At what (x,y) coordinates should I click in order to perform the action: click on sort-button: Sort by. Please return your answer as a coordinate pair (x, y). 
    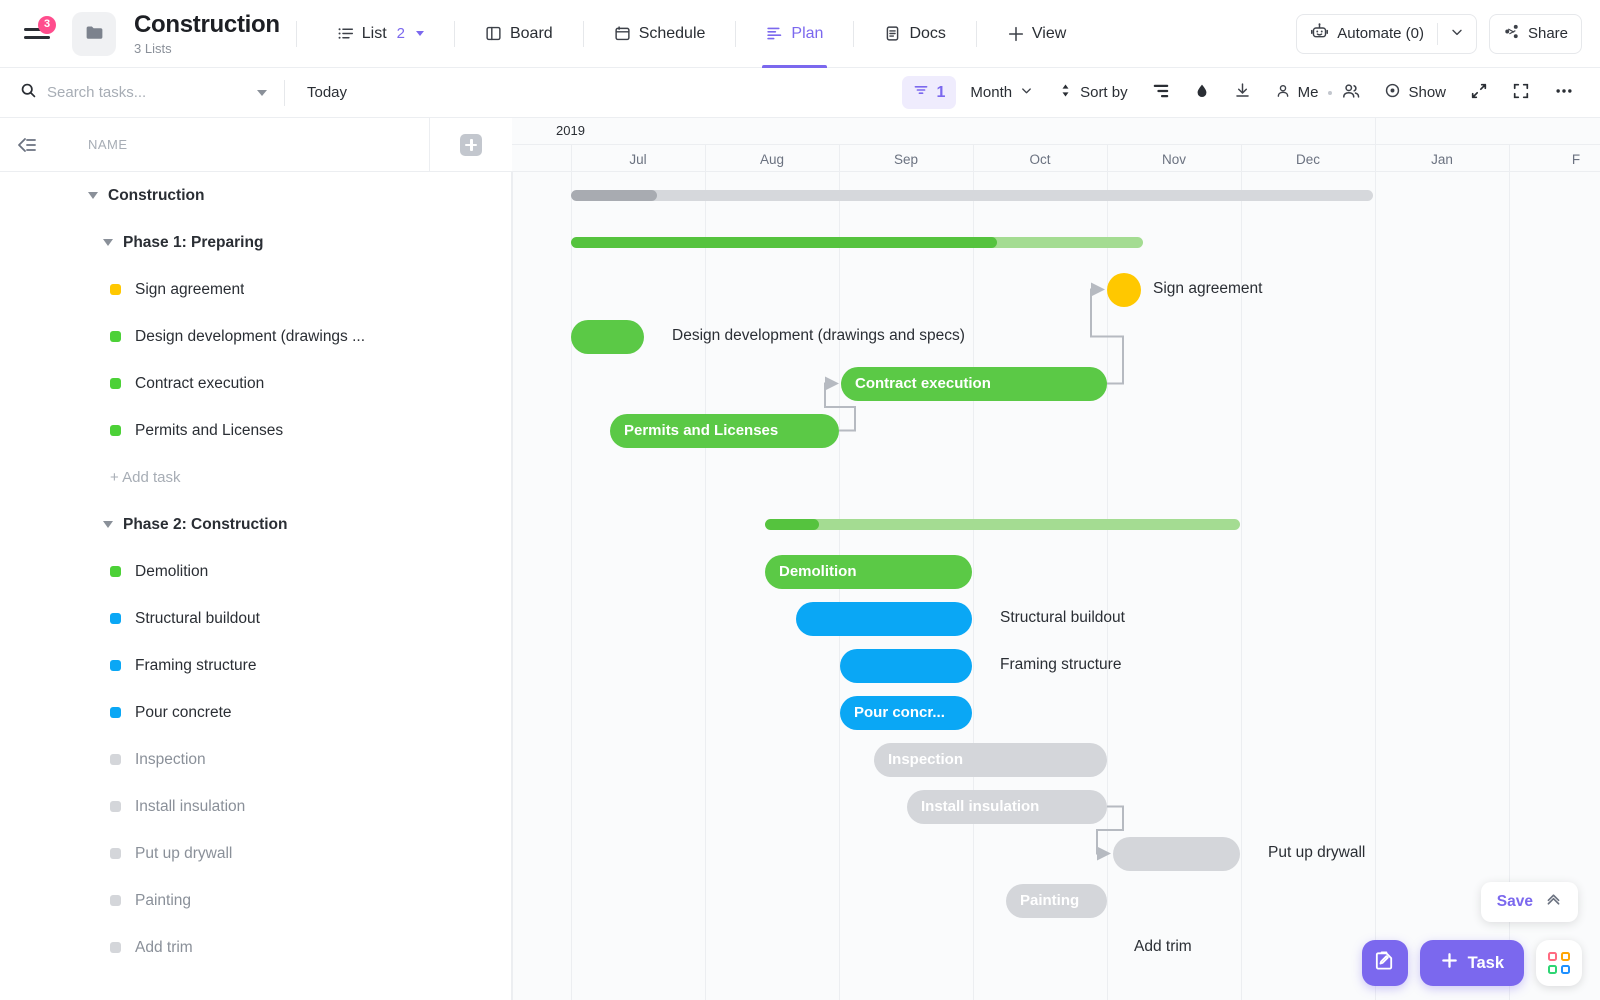
    Looking at the image, I should click on (1093, 92).